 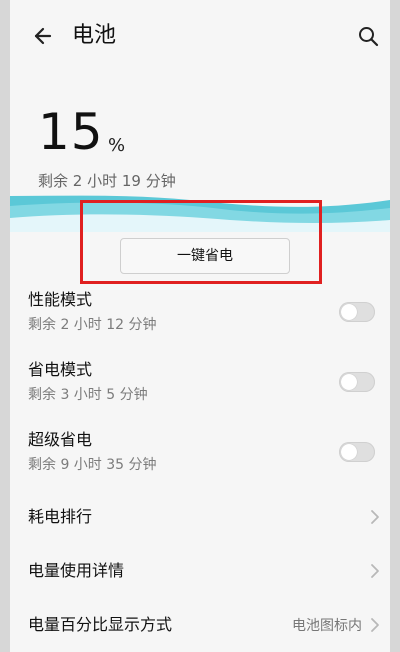 I want to click on ultra-power-saving-toggle, so click(x=357, y=452).